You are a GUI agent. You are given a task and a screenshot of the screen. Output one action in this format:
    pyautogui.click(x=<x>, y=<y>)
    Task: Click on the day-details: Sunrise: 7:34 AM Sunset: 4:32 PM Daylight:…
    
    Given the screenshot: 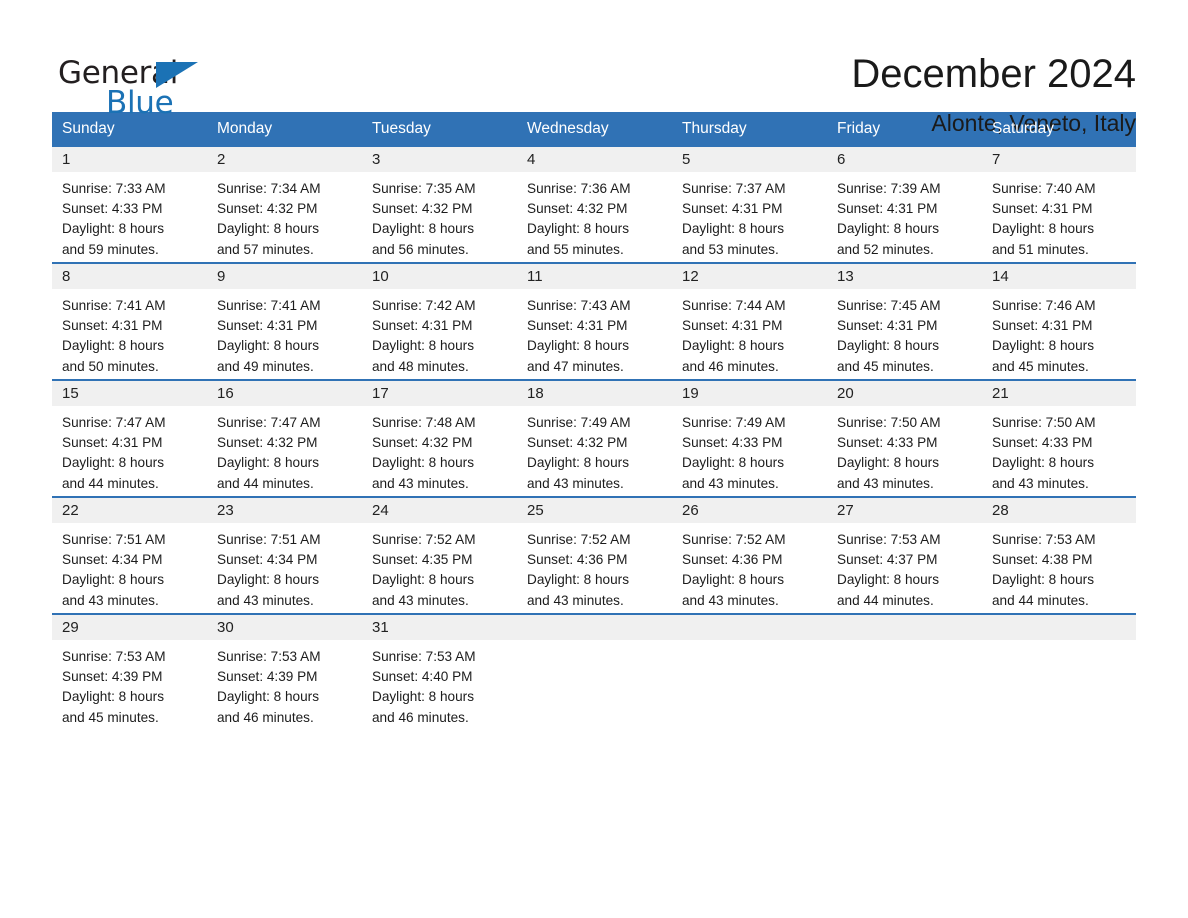 What is the action you would take?
    pyautogui.click(x=284, y=216)
    